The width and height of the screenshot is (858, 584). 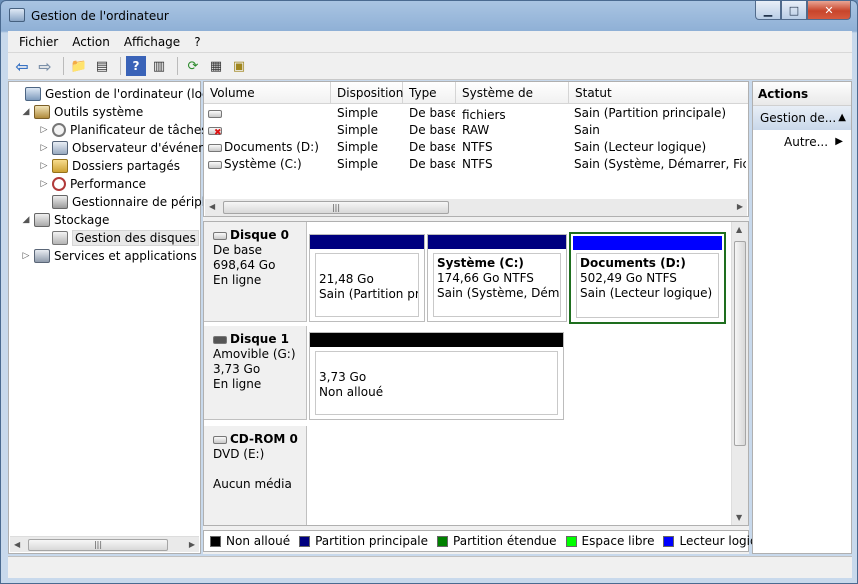 What do you see at coordinates (136, 66) in the screenshot?
I see `help-icon: ?` at bounding box center [136, 66].